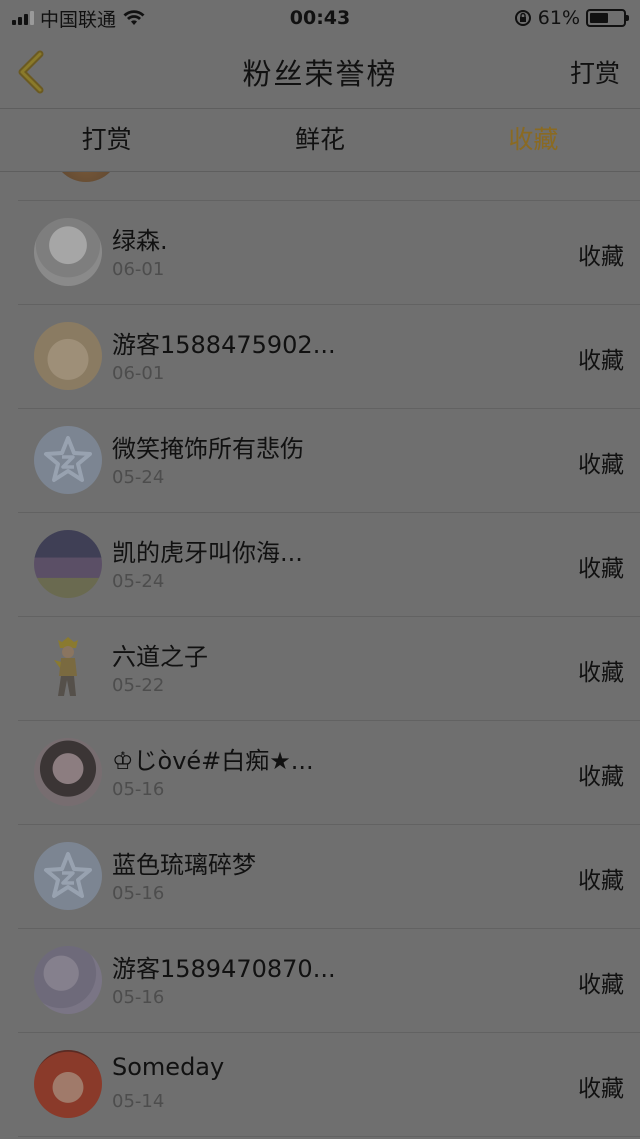 The width and height of the screenshot is (640, 1139). What do you see at coordinates (168, 1067) in the screenshot?
I see `fan-name: Someday` at bounding box center [168, 1067].